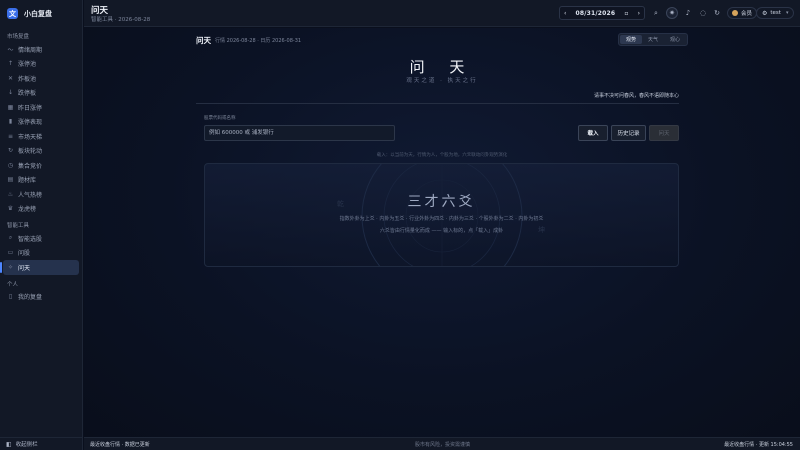 The height and width of the screenshot is (450, 800). I want to click on sidebar-item-label: 问股, so click(24, 254).